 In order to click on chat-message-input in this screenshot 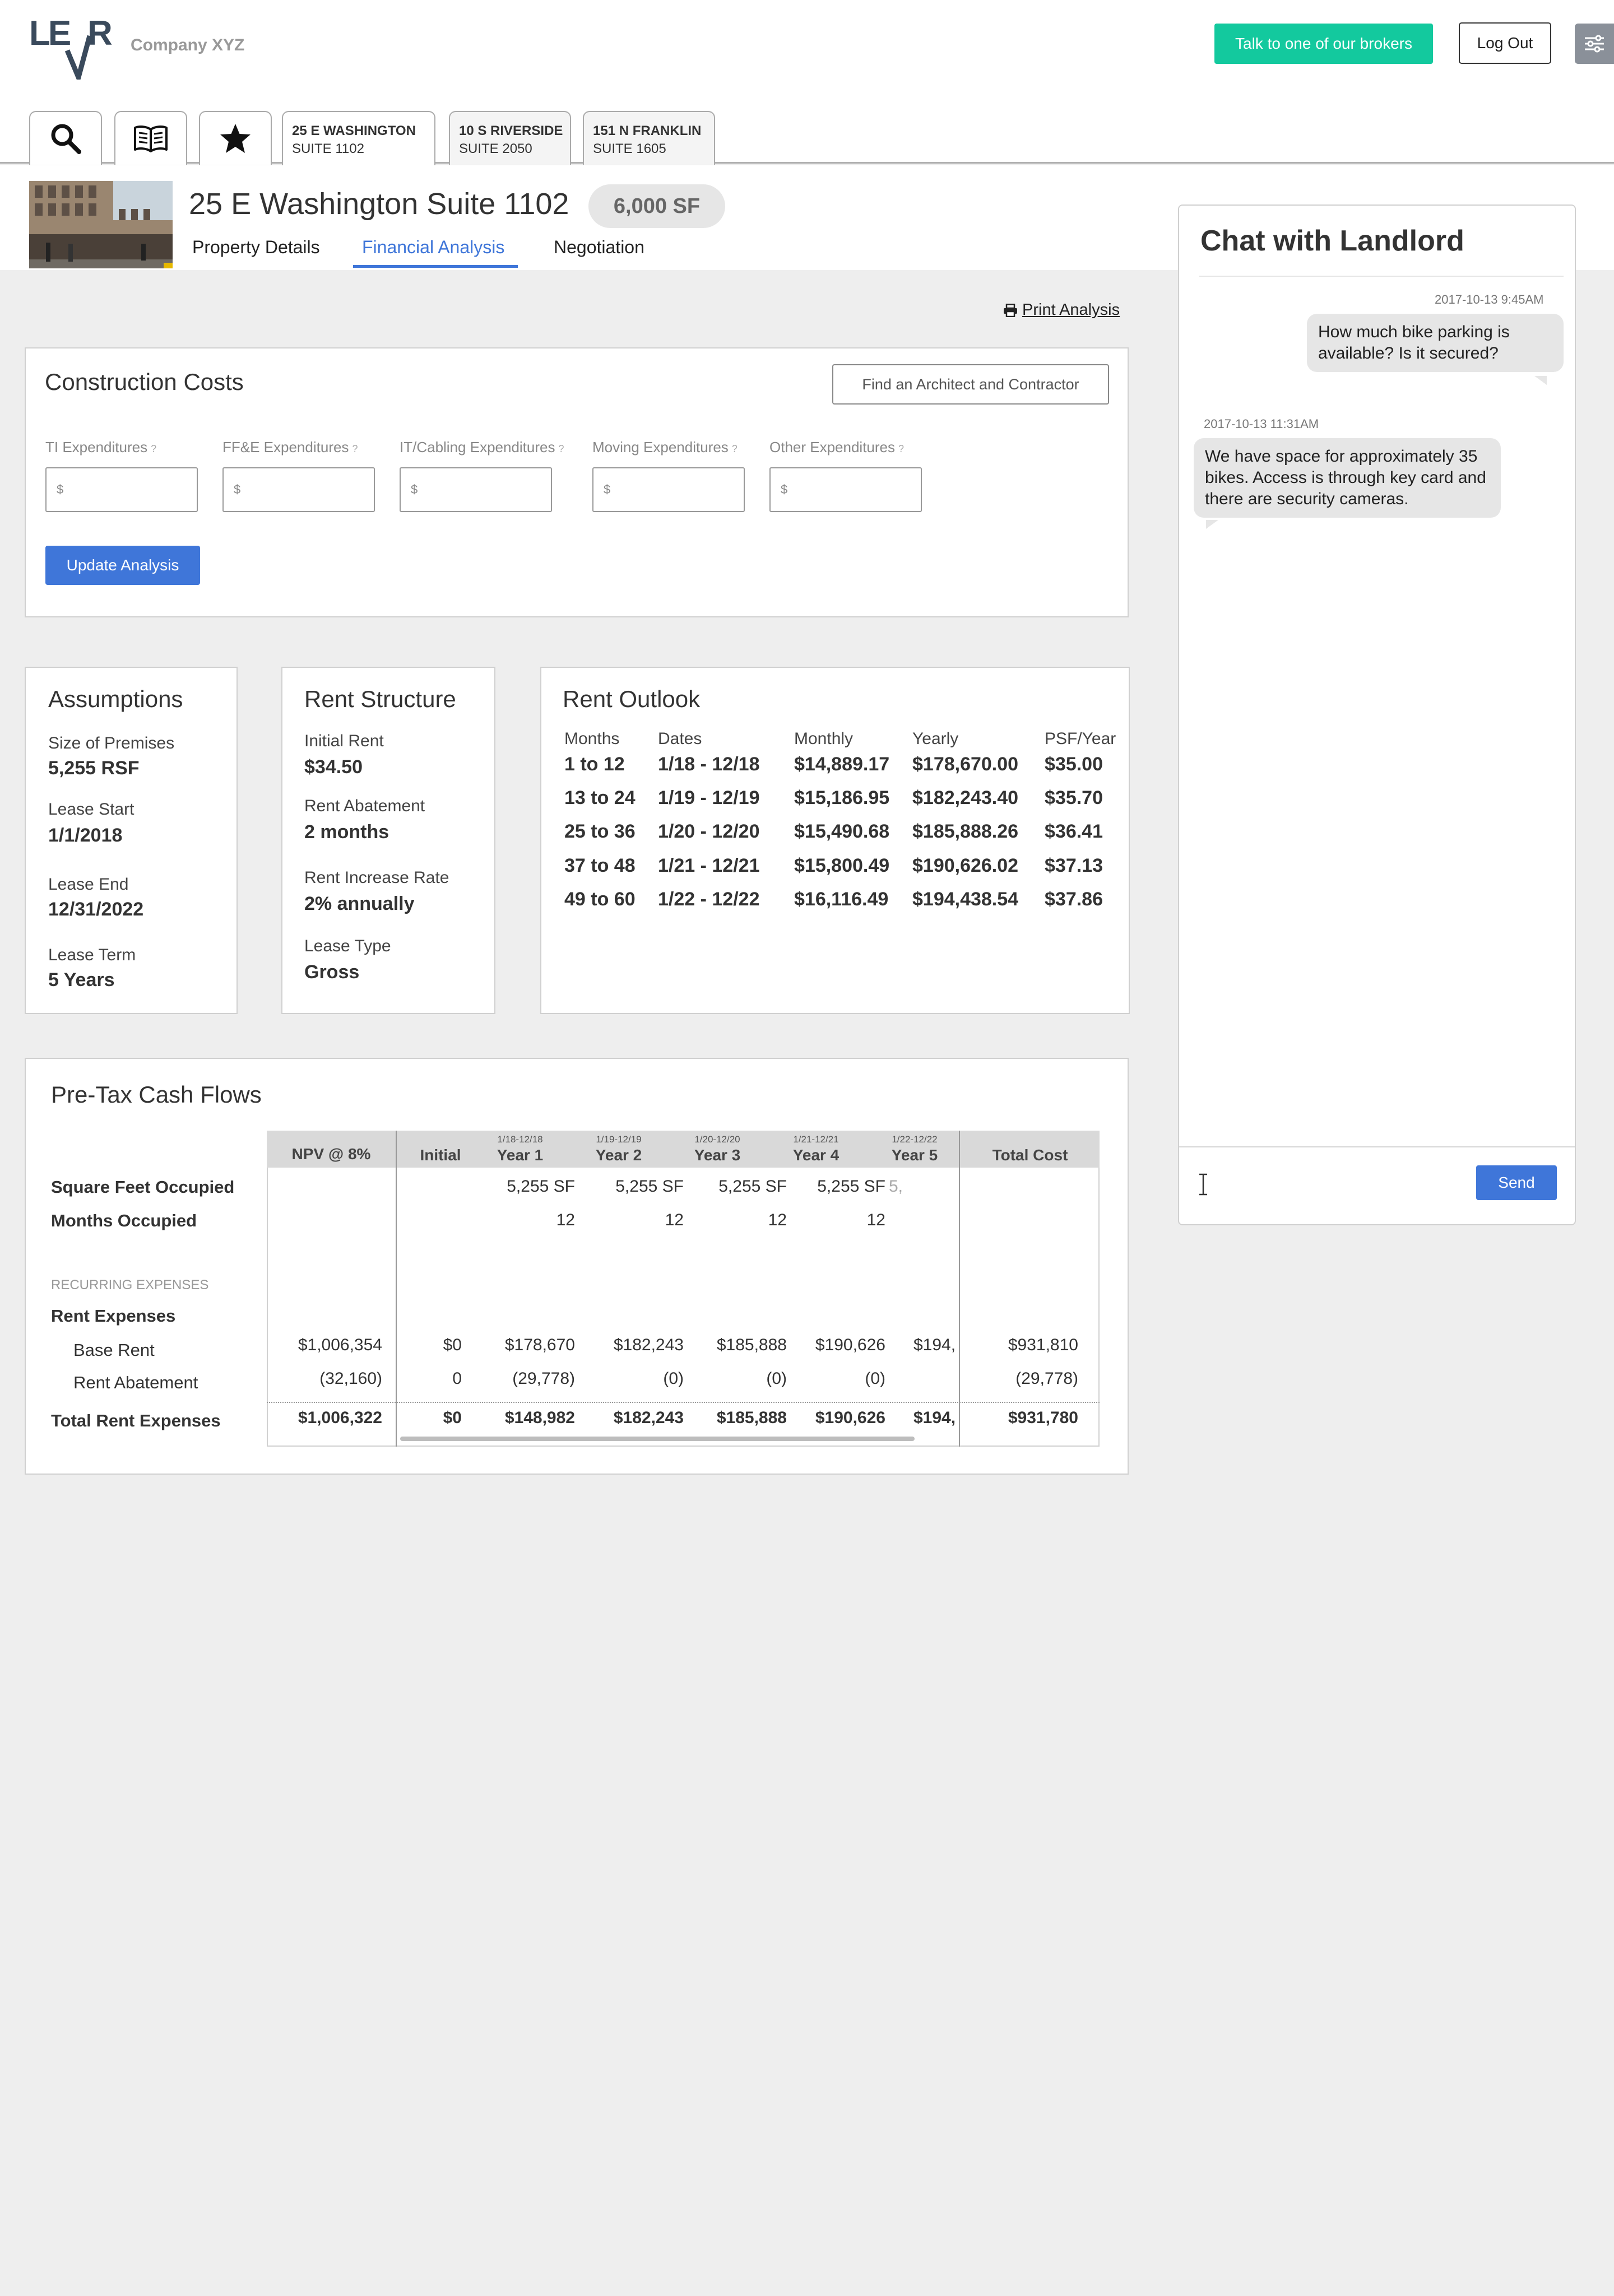, I will do `click(1325, 1186)`.